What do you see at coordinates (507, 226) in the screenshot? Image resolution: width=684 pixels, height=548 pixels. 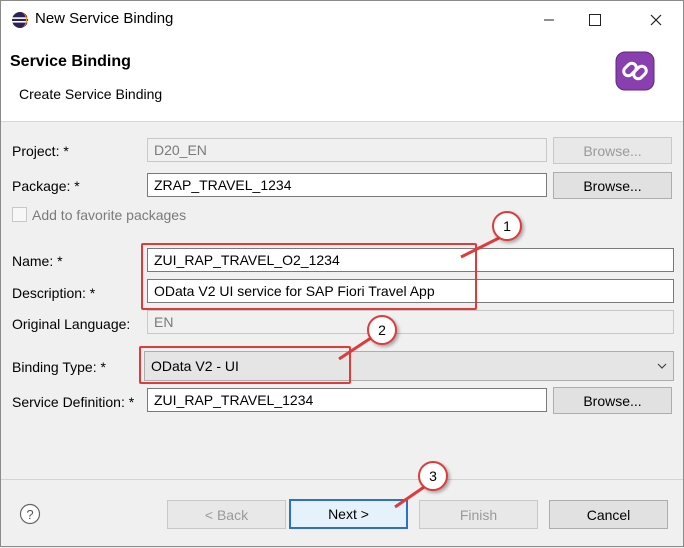 I see `callout-badge-1: 1` at bounding box center [507, 226].